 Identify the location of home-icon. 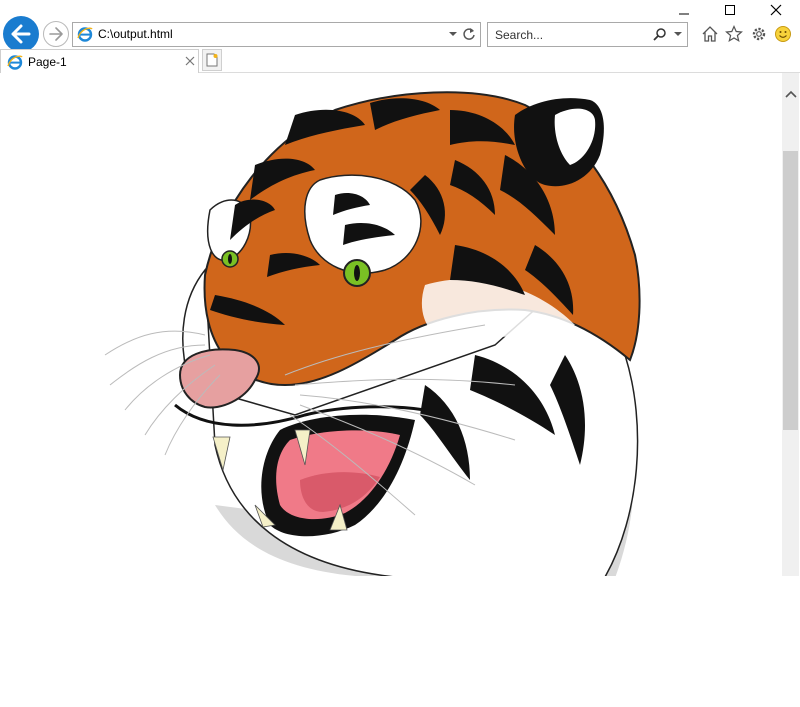
(710, 34).